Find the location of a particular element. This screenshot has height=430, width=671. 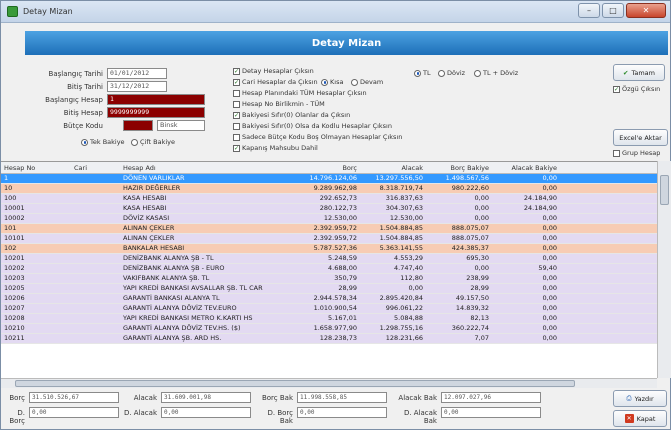

cell-alacak: 4.747,40 is located at coordinates (408, 268).